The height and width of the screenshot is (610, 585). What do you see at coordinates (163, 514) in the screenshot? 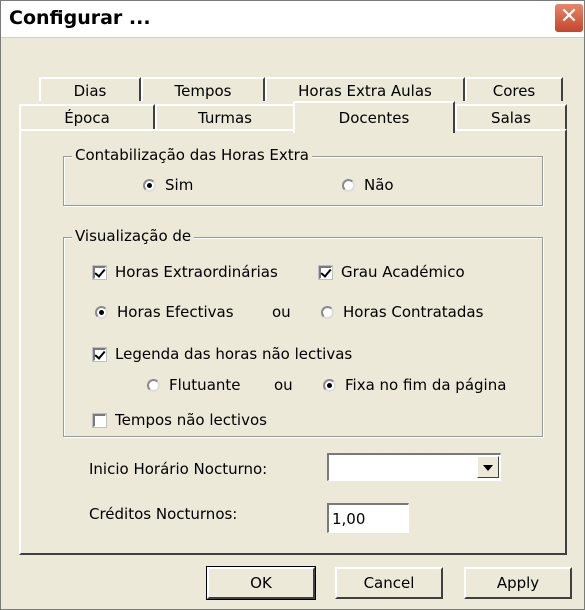
I see `creditos-label: Créditos Nocturnos:` at bounding box center [163, 514].